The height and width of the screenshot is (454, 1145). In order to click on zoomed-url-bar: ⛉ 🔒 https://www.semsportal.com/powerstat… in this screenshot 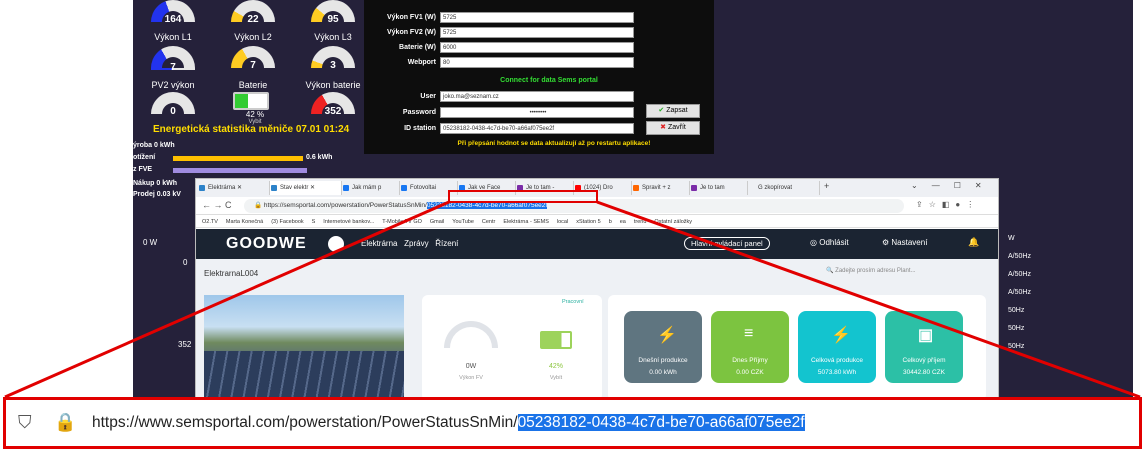, I will do `click(572, 423)`.